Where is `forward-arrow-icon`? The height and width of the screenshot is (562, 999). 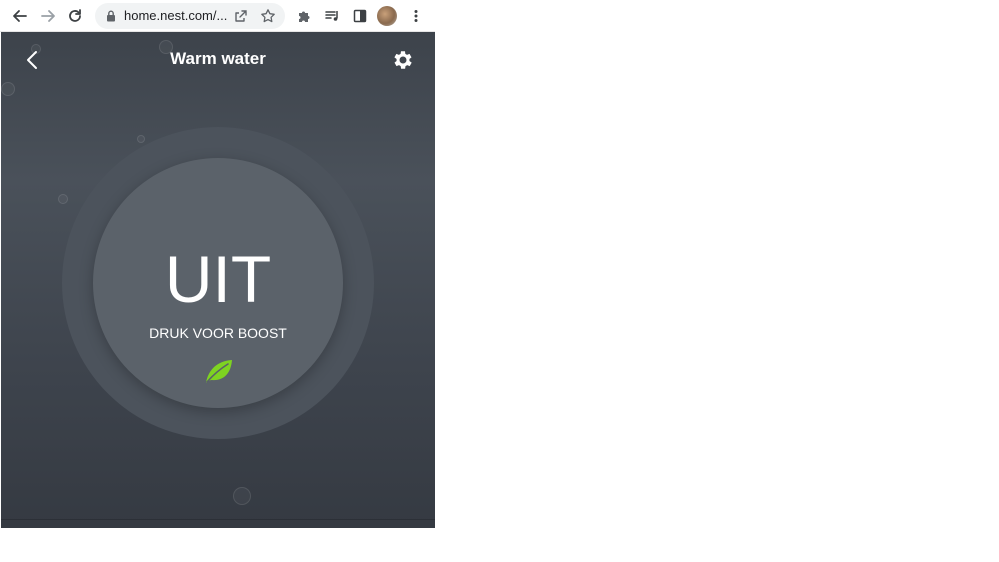 forward-arrow-icon is located at coordinates (48, 16).